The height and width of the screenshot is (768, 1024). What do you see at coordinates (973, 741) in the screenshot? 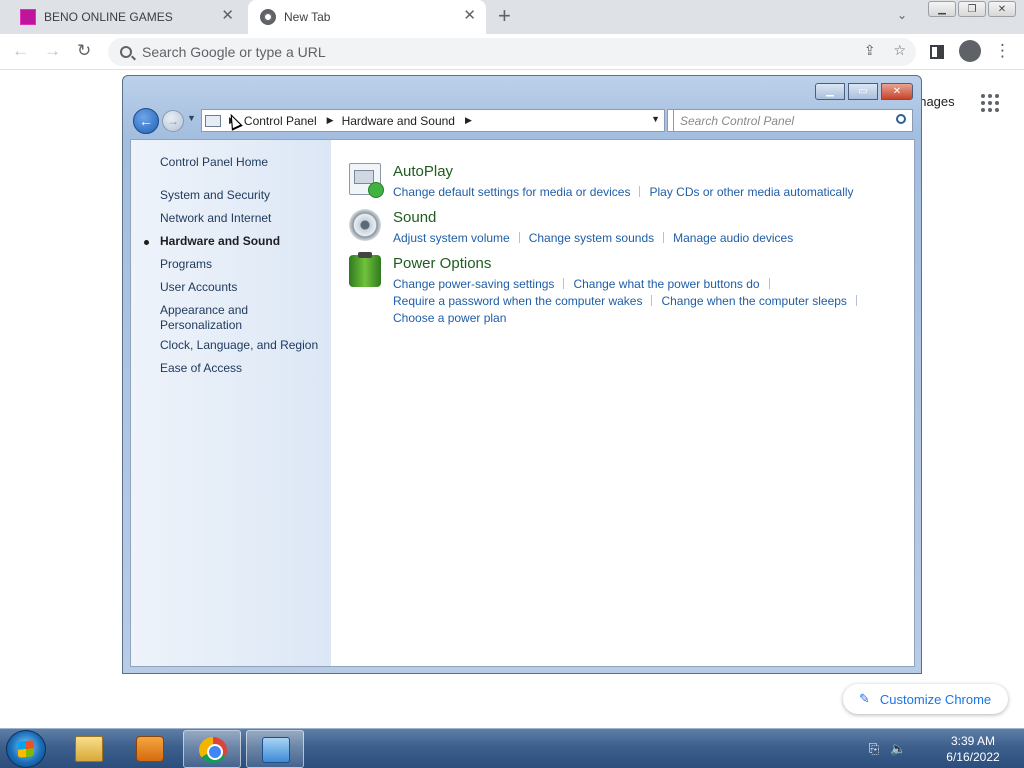
I see `clock-time: 3:39 AM` at bounding box center [973, 741].